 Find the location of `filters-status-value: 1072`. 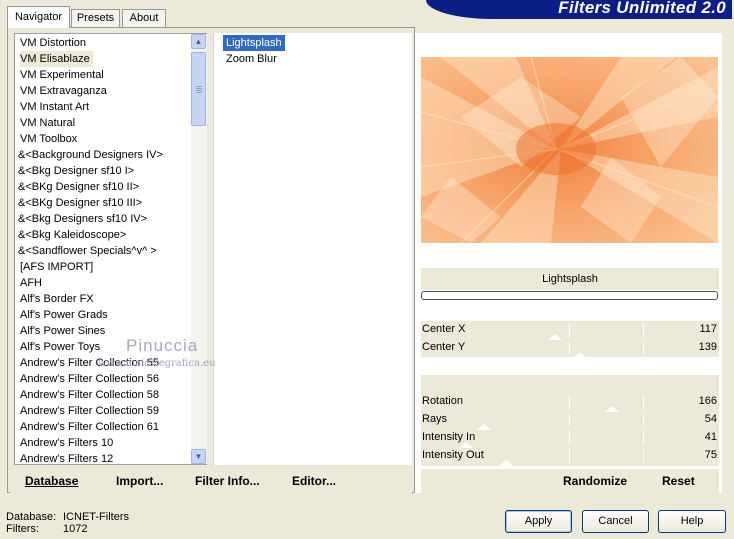

filters-status-value: 1072 is located at coordinates (75, 529).